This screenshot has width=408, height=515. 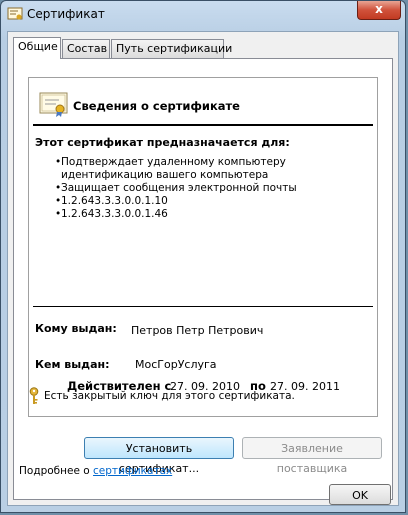 What do you see at coordinates (86, 48) in the screenshot?
I see `tab-details: Состав` at bounding box center [86, 48].